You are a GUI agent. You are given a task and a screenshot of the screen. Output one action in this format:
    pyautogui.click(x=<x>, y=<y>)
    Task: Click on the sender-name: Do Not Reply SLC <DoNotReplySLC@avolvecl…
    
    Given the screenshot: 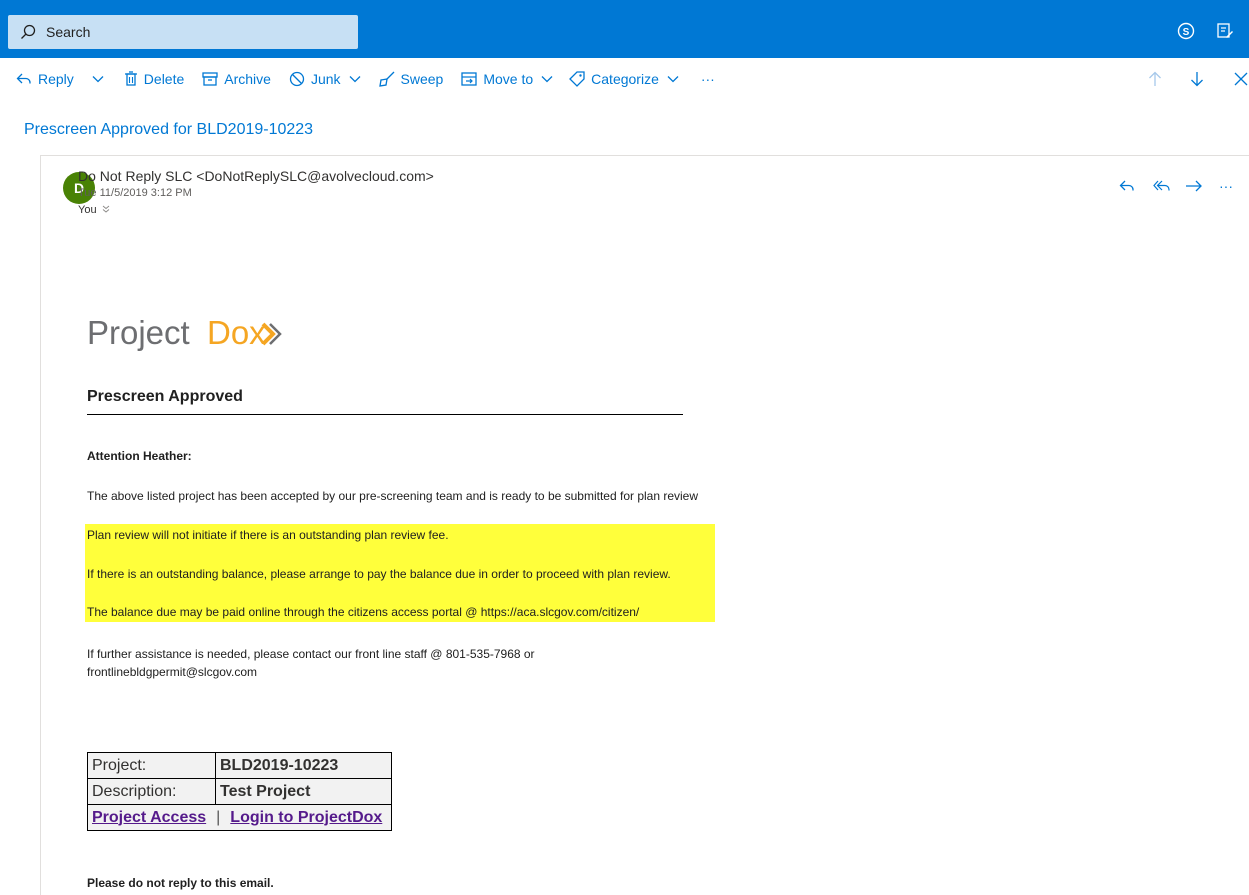 What is the action you would take?
    pyautogui.click(x=256, y=176)
    